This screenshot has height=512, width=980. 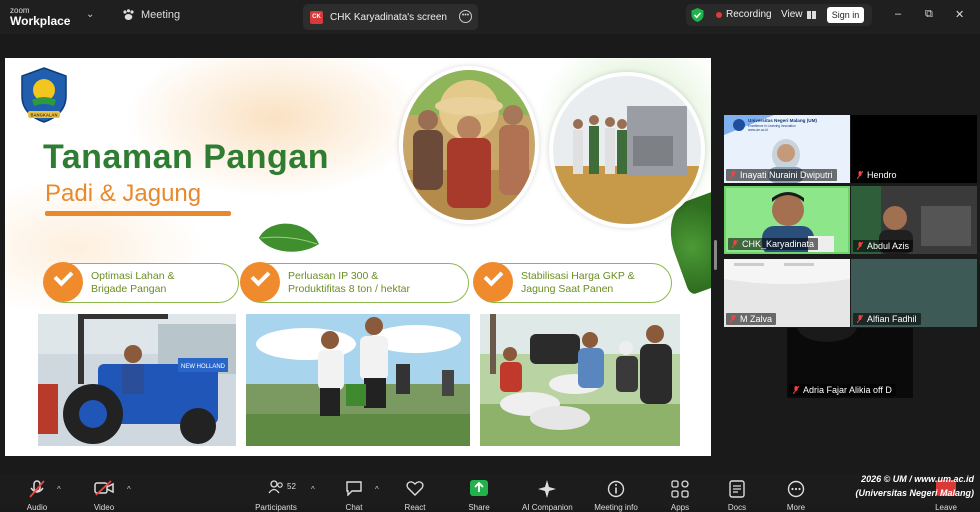 I want to click on screen-share-tab: CK CHK Karyadinata's screen •••, so click(x=390, y=17).